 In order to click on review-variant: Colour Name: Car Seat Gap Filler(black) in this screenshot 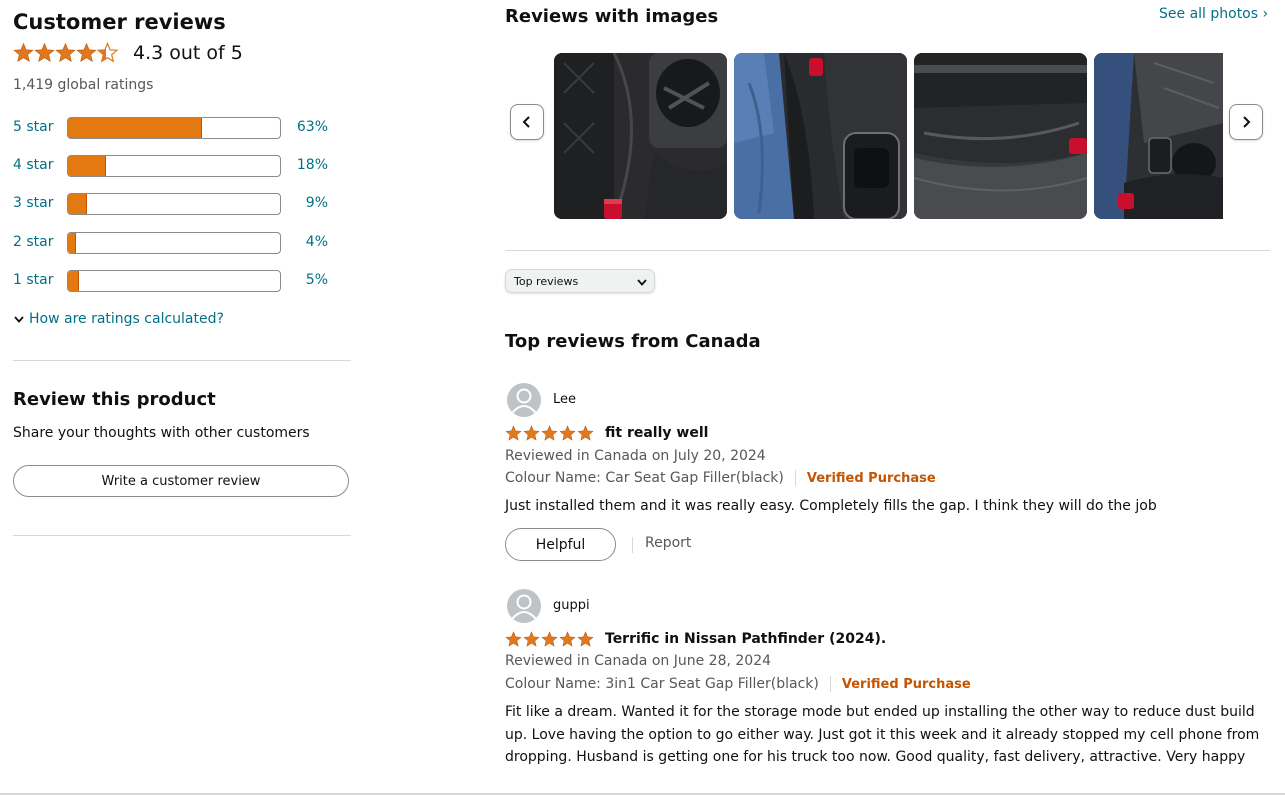, I will do `click(644, 478)`.